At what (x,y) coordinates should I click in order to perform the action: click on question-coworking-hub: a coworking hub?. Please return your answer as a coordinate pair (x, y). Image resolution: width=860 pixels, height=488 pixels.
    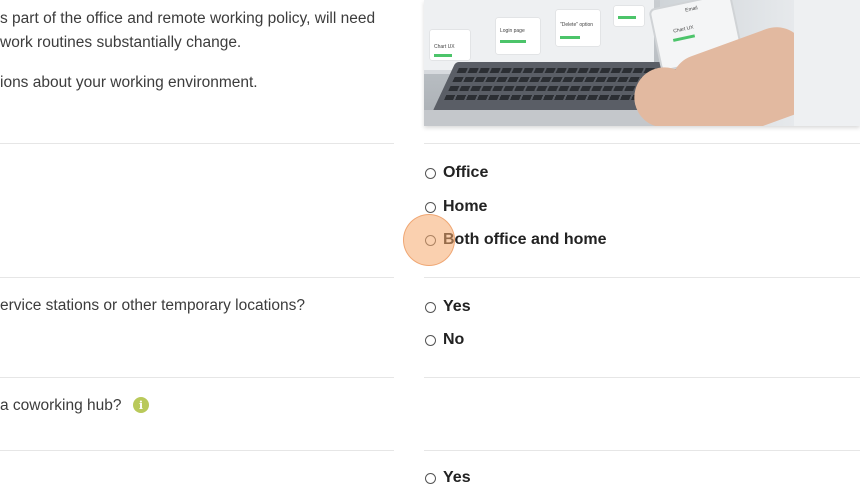
    Looking at the image, I should click on (61, 405).